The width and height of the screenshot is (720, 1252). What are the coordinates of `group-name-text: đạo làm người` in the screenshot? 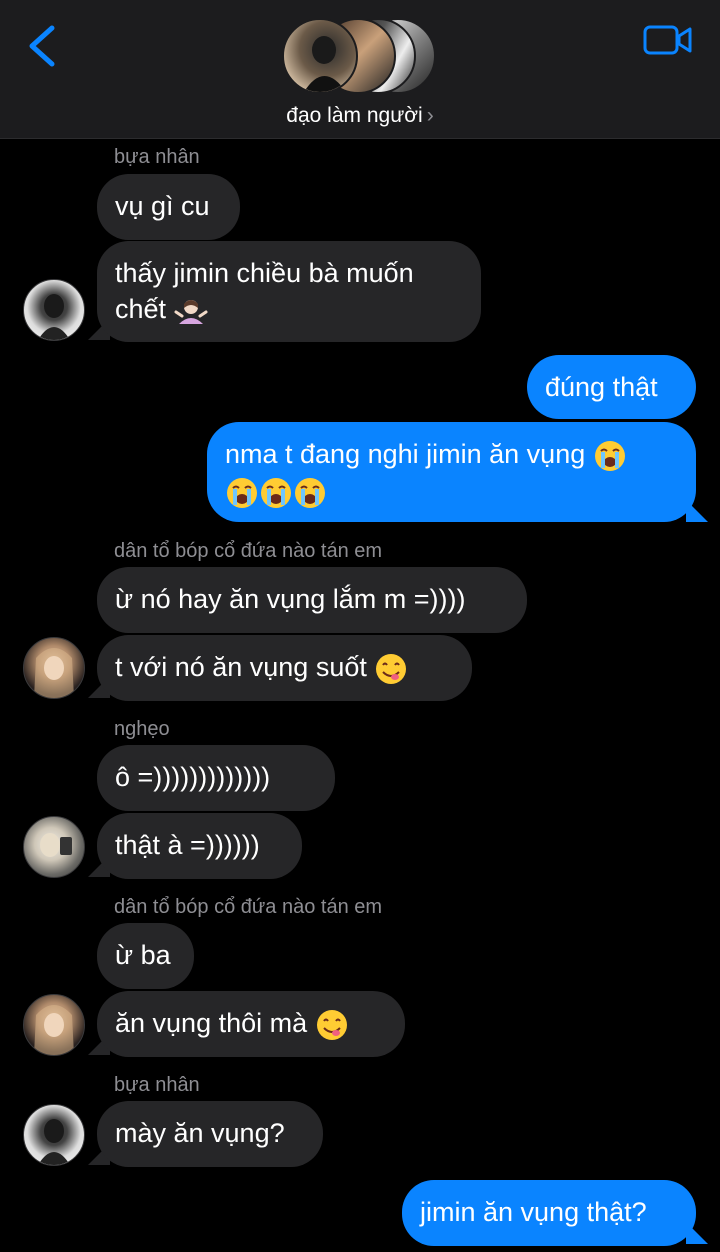 It's located at (354, 115).